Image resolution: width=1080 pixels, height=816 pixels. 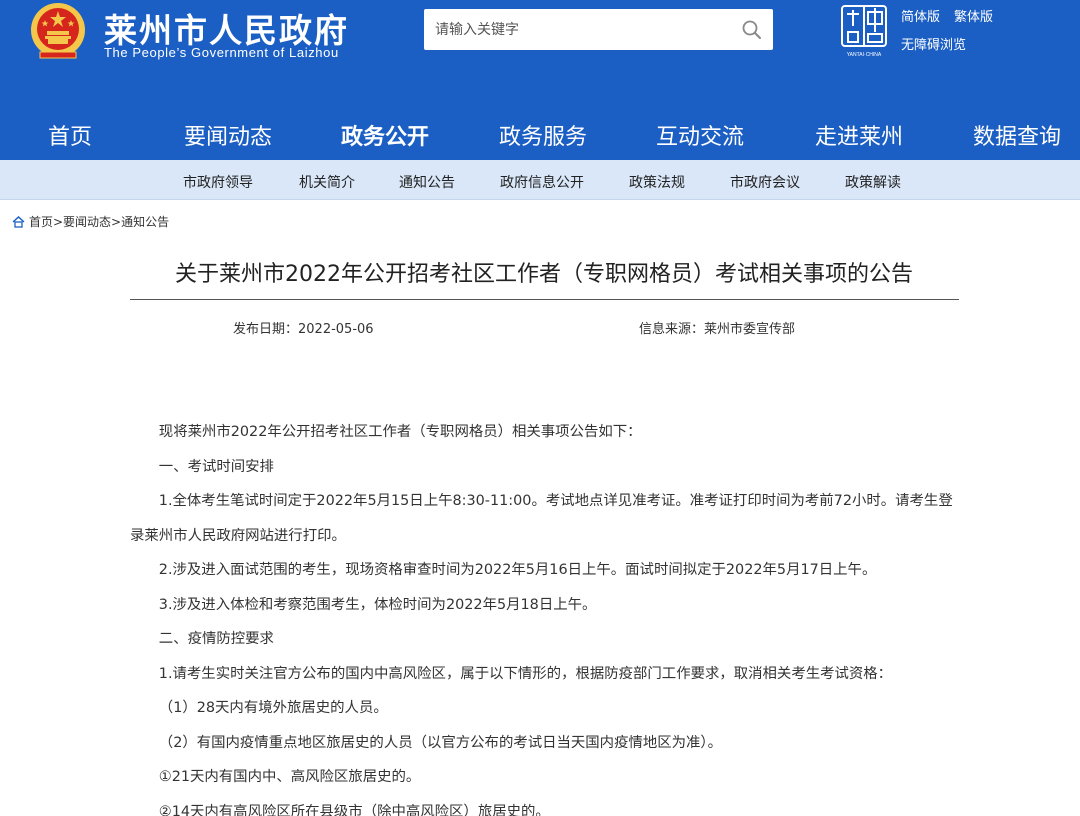 What do you see at coordinates (303, 329) in the screenshot?
I see `publish-date: 发布日期：2022-05-06` at bounding box center [303, 329].